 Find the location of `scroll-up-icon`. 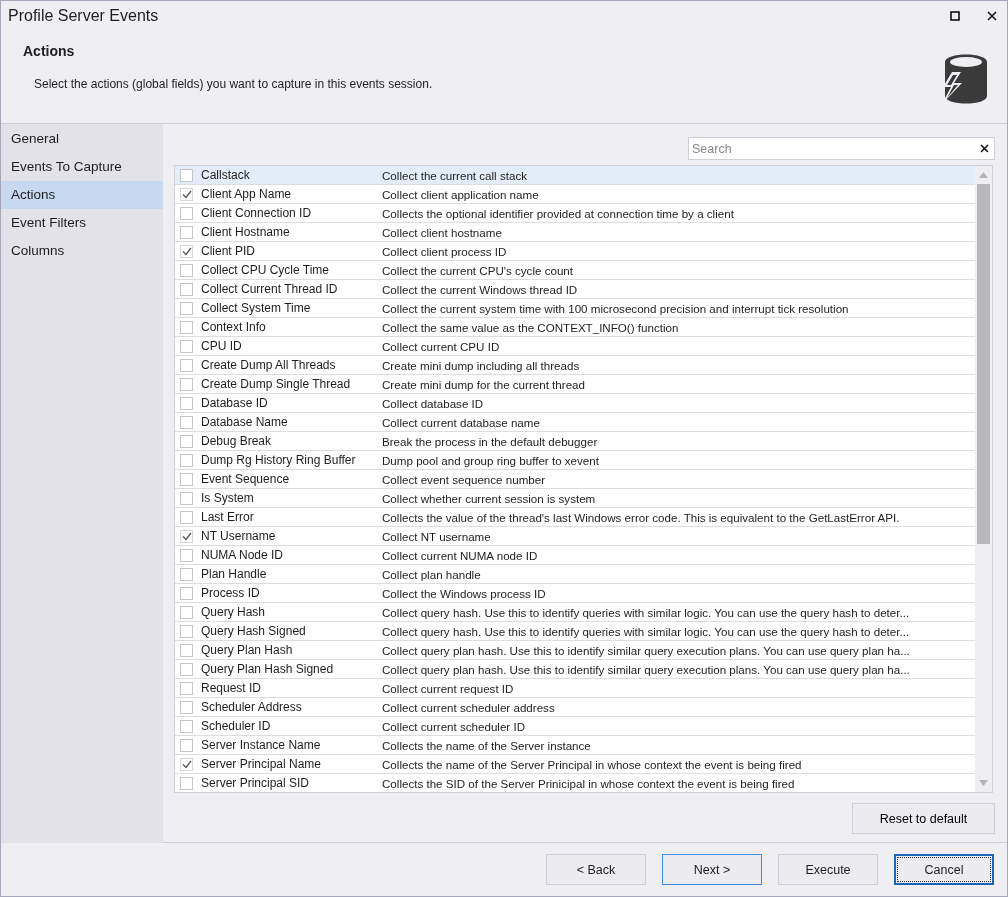

scroll-up-icon is located at coordinates (983, 175).